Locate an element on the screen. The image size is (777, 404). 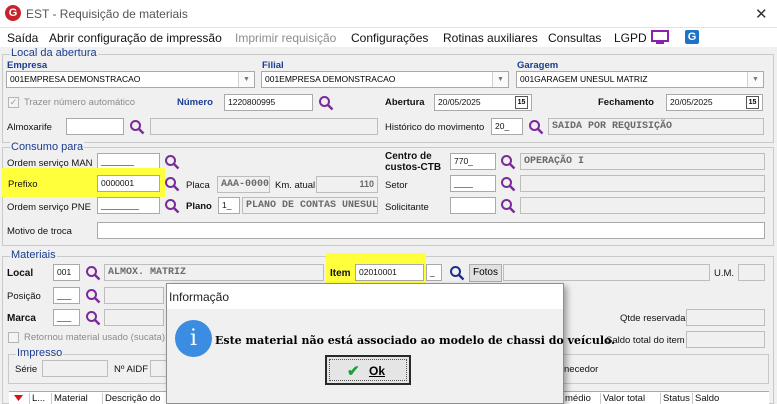
menu-abrir-config: Abrir configuração de impressão is located at coordinates (135, 38).